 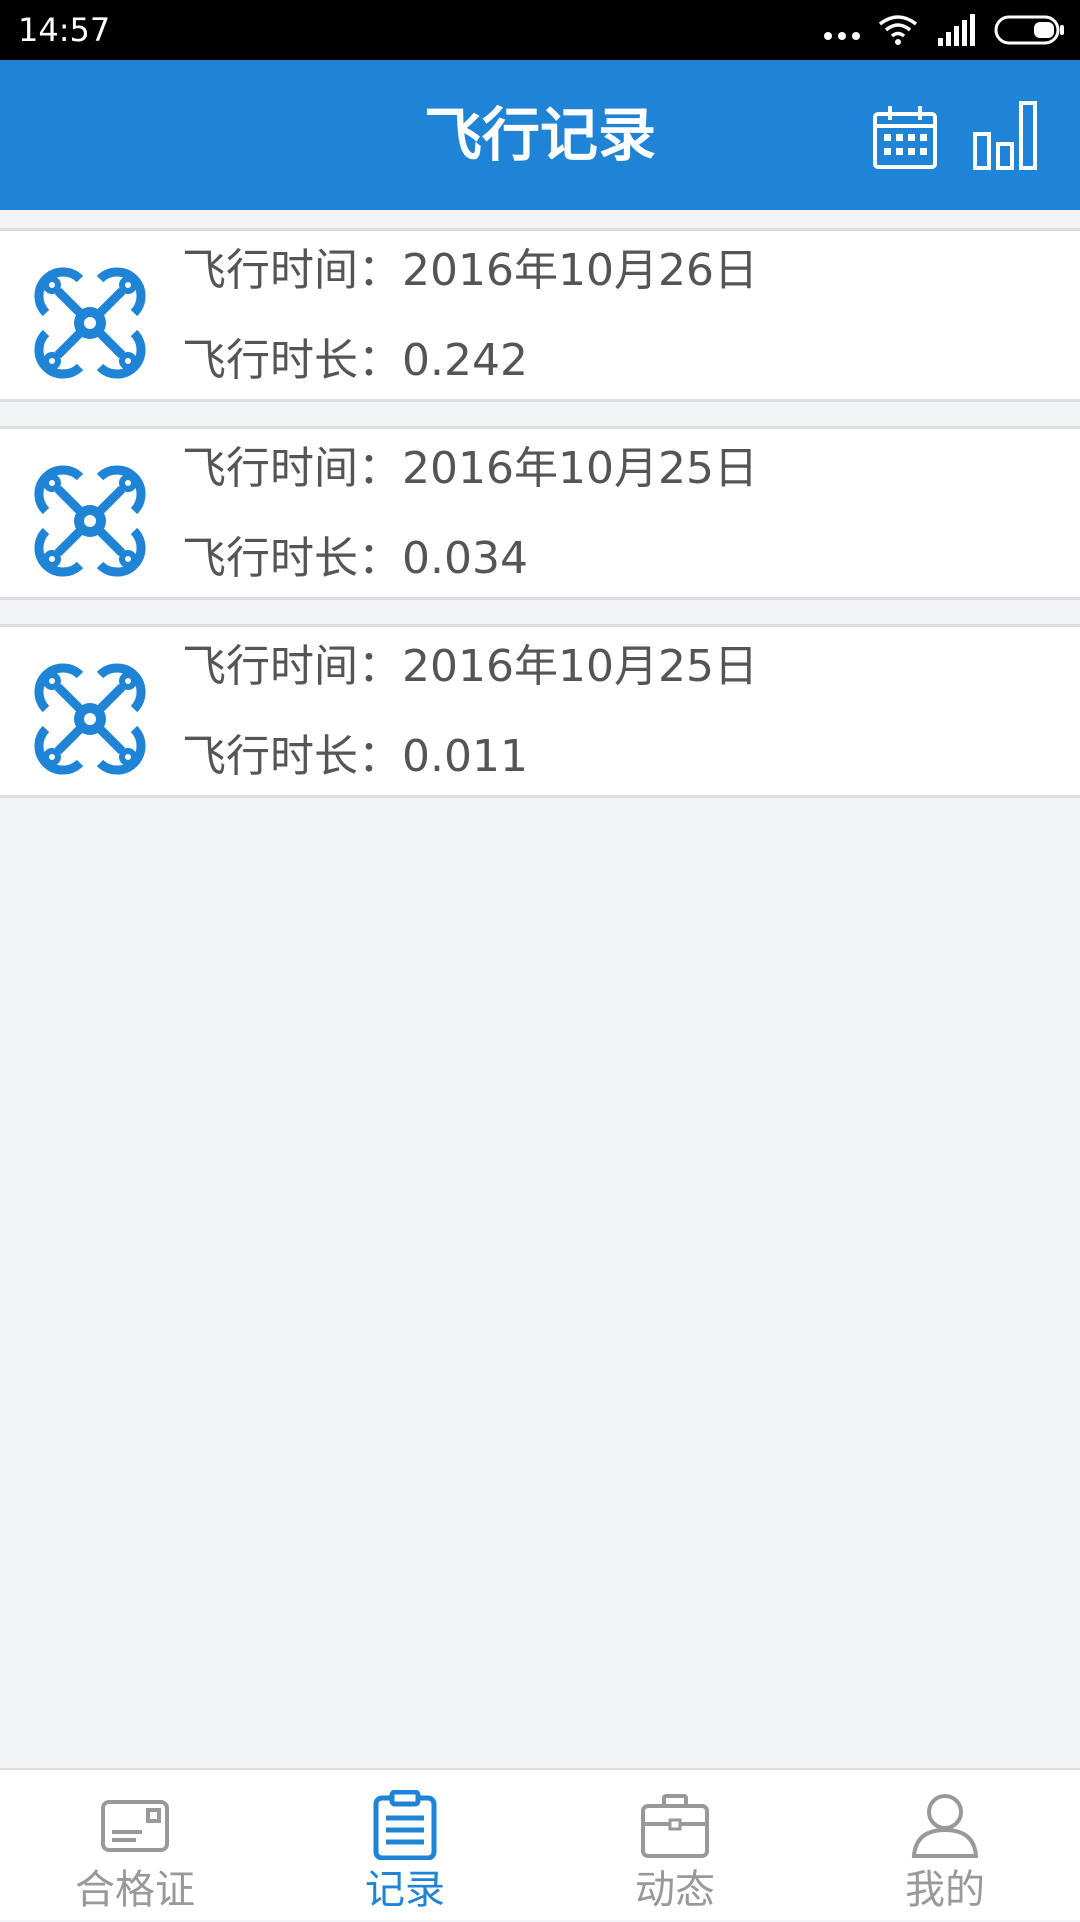 I want to click on user-icon, so click(x=945, y=1826).